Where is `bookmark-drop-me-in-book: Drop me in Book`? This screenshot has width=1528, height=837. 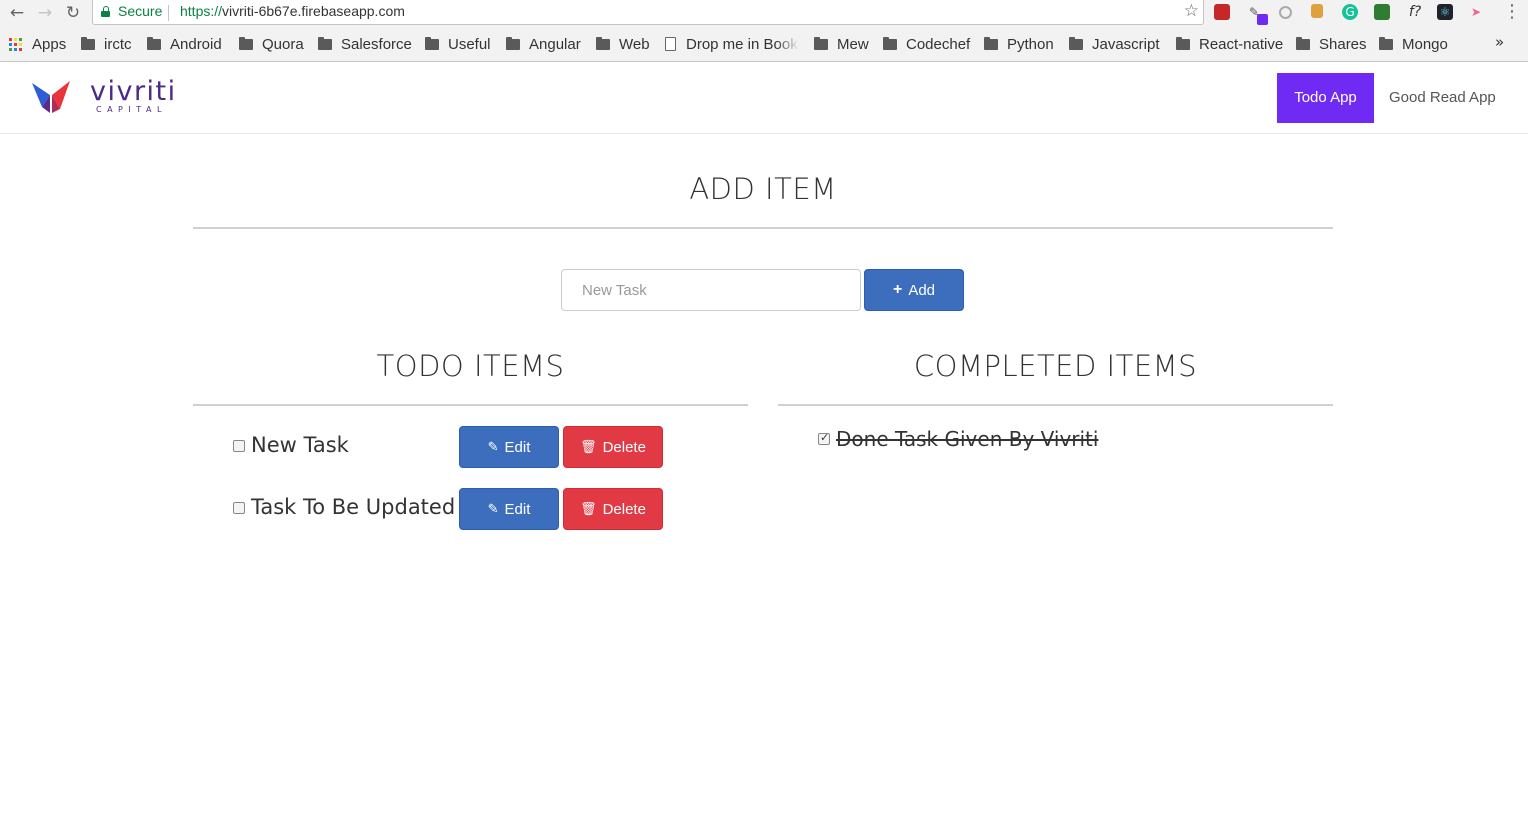
bookmark-drop-me-in-book: Drop me in Book is located at coordinates (732, 44).